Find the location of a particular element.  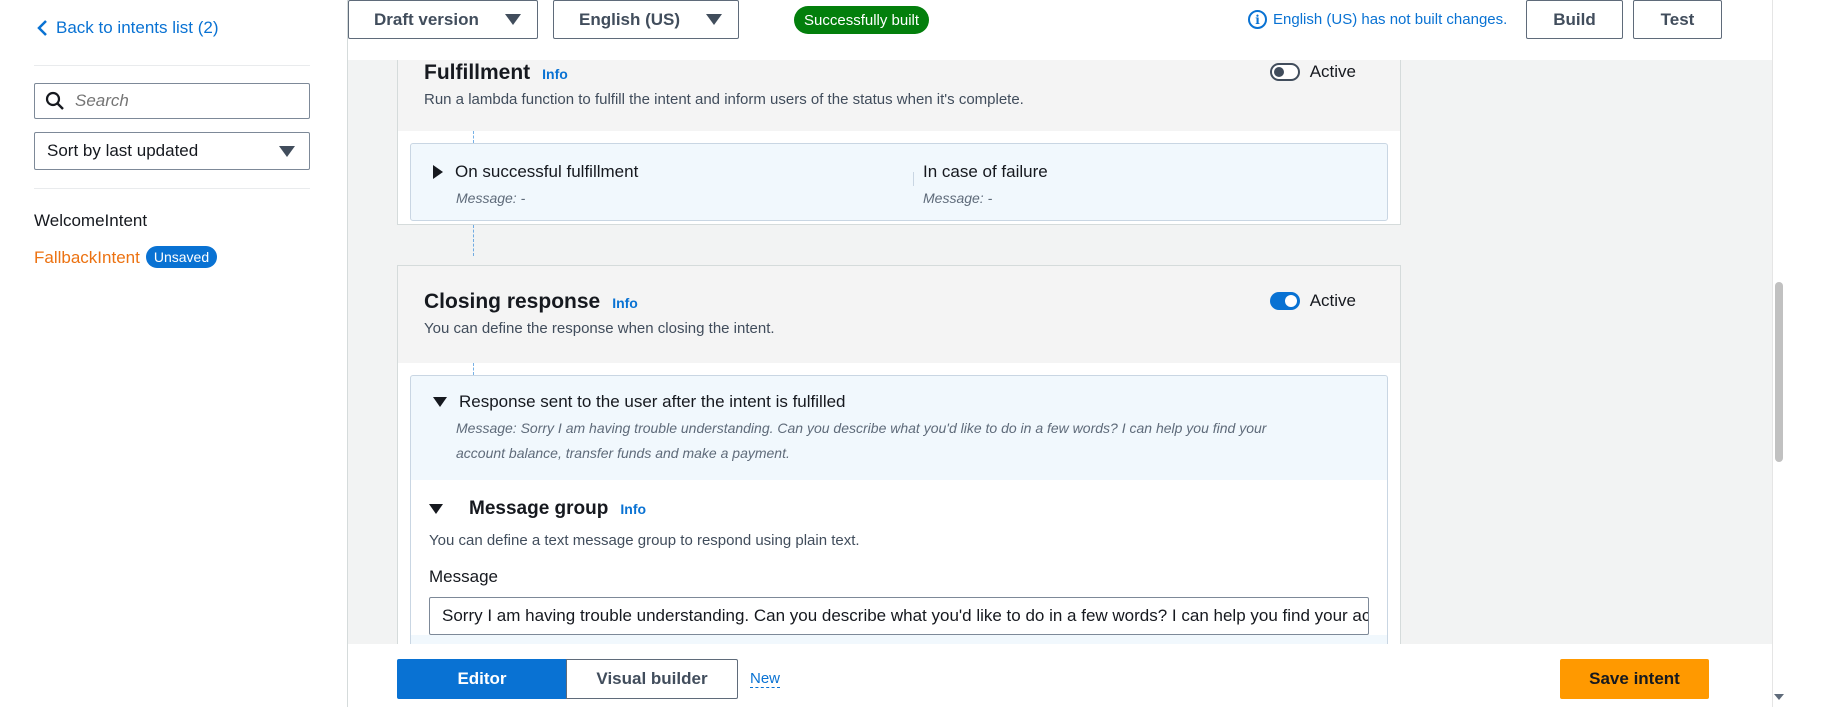

success-fulfillment-toggle: On successful fulfillment is located at coordinates (535, 172).